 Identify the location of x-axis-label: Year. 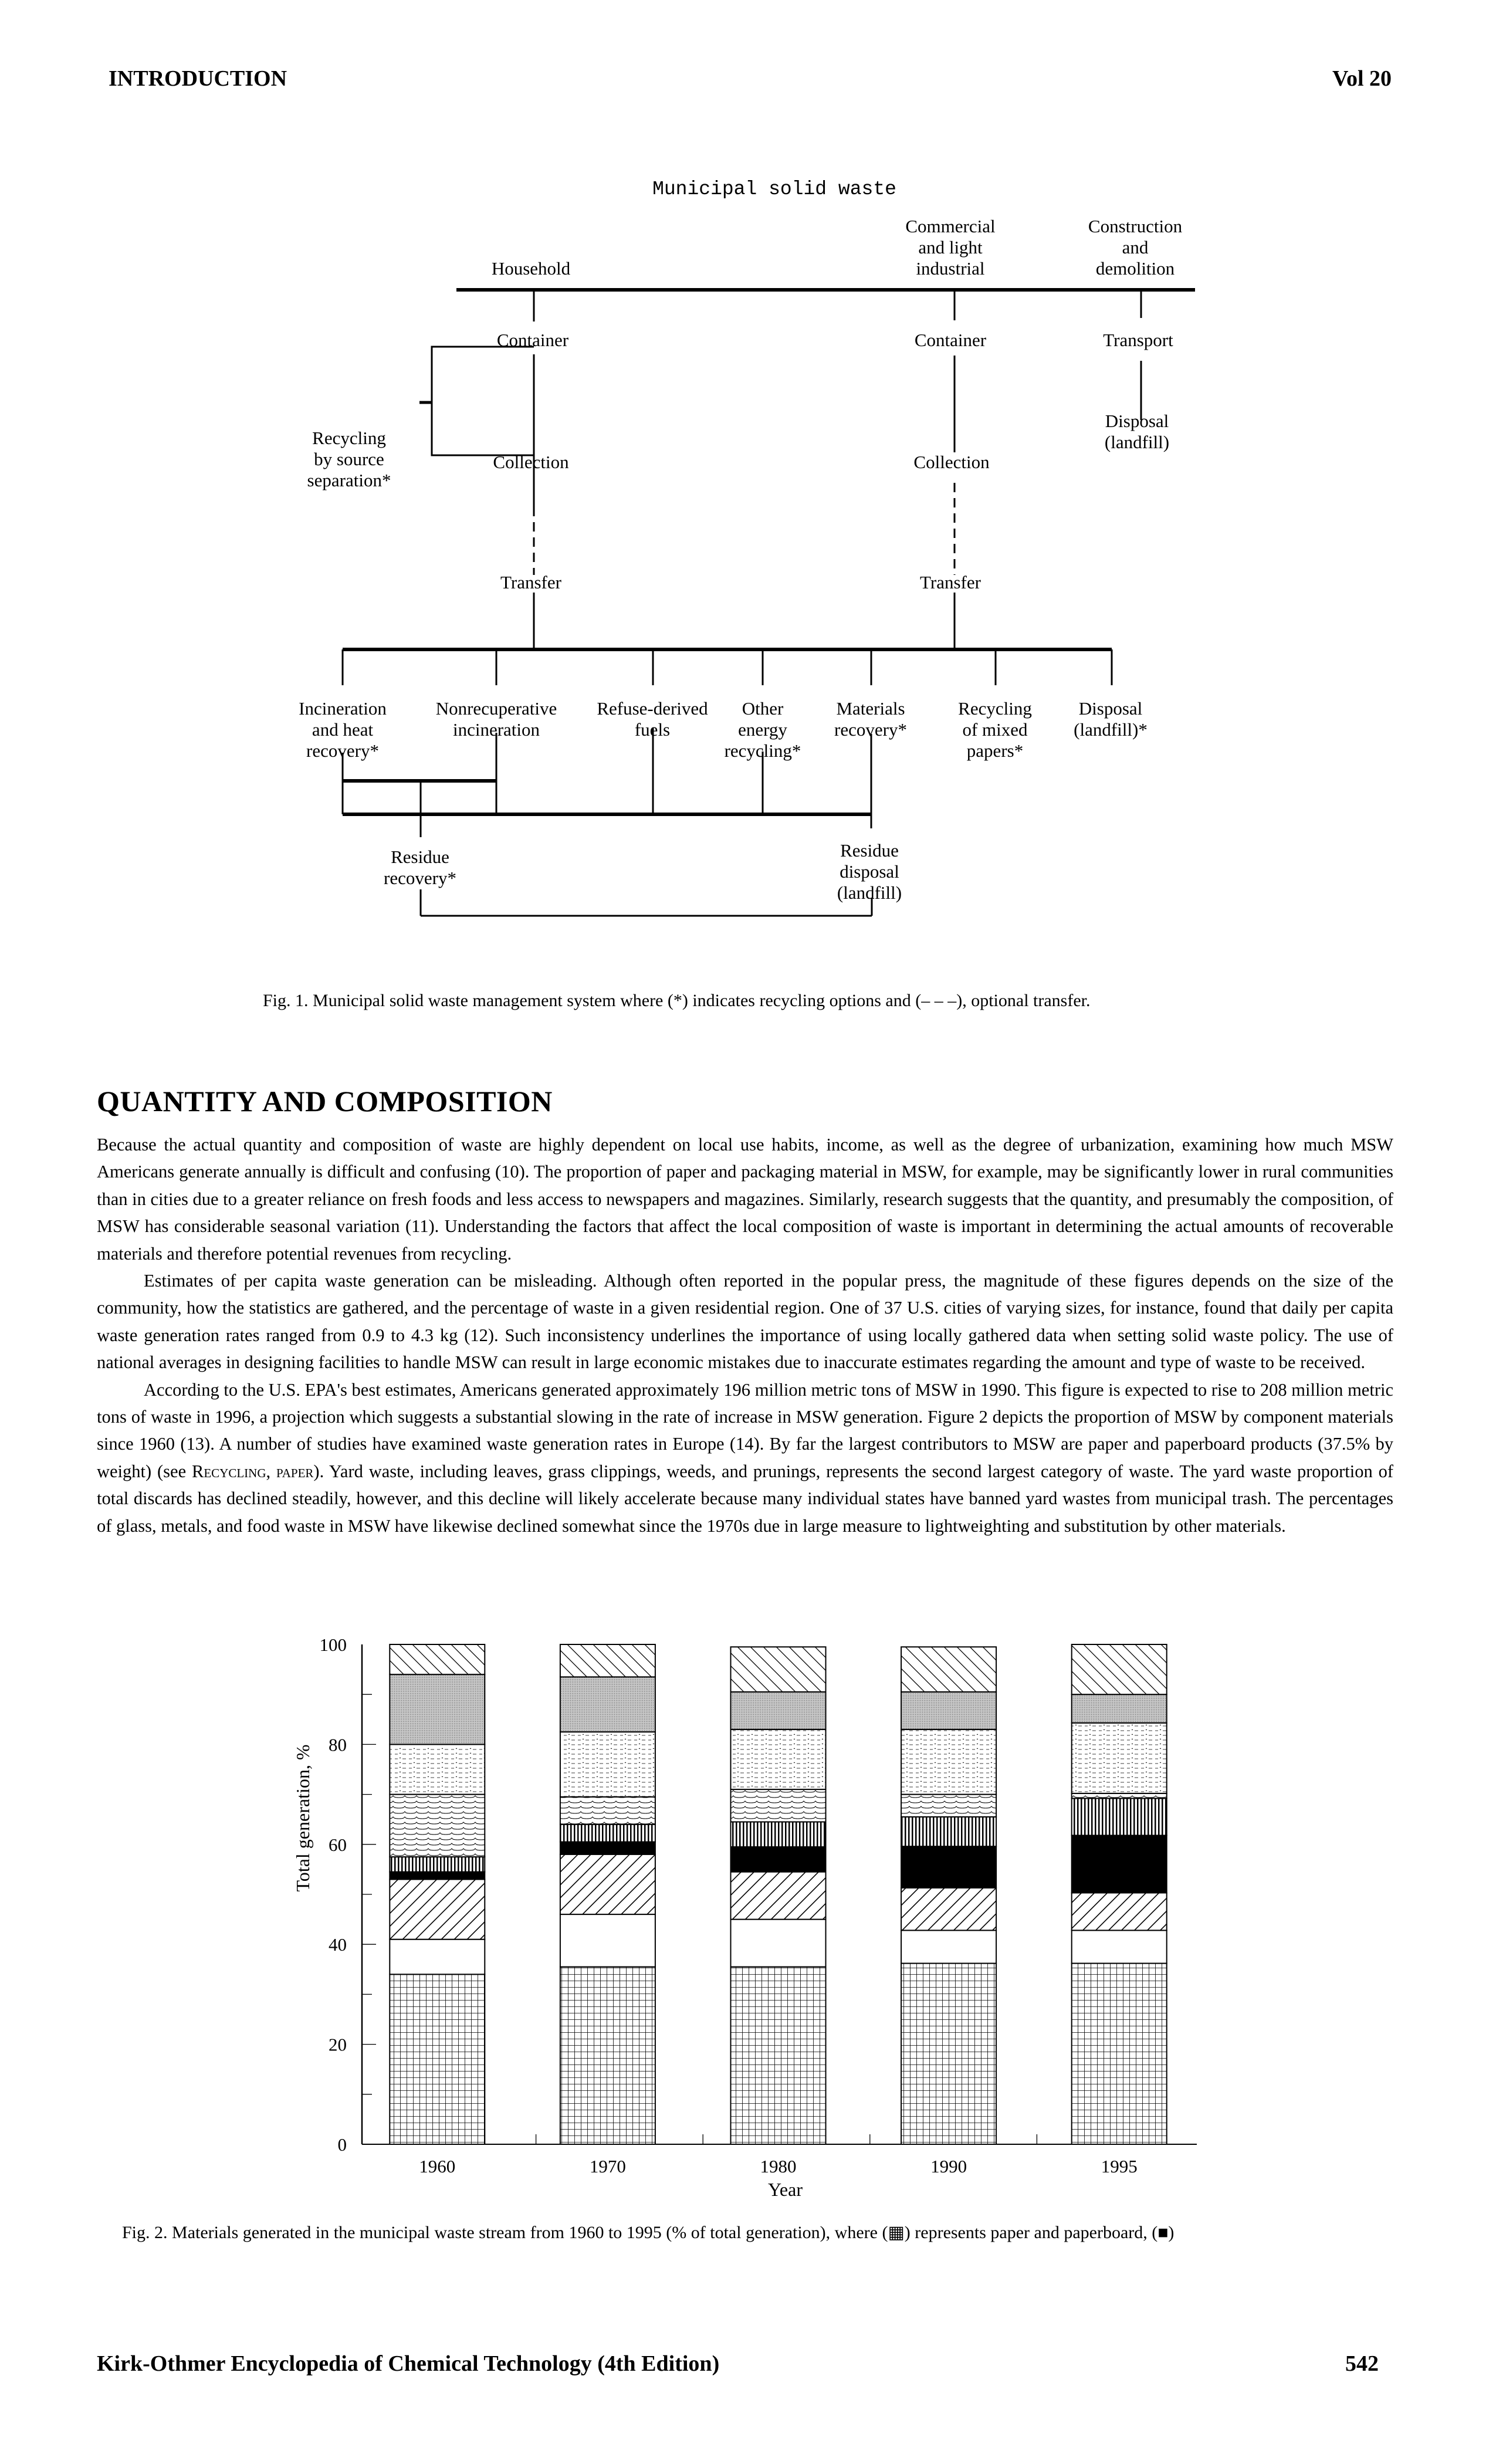
(785, 2189).